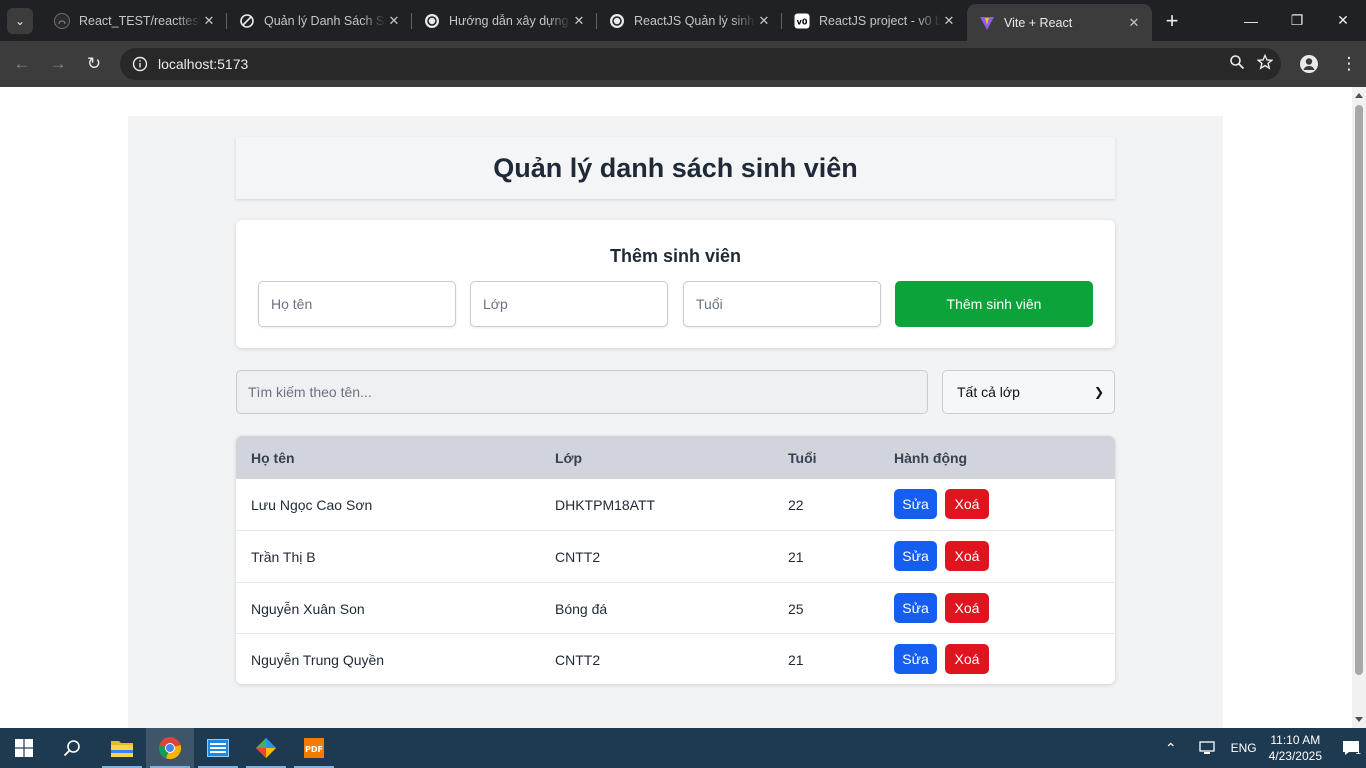 The height and width of the screenshot is (768, 1366). I want to click on search-input, so click(582, 392).